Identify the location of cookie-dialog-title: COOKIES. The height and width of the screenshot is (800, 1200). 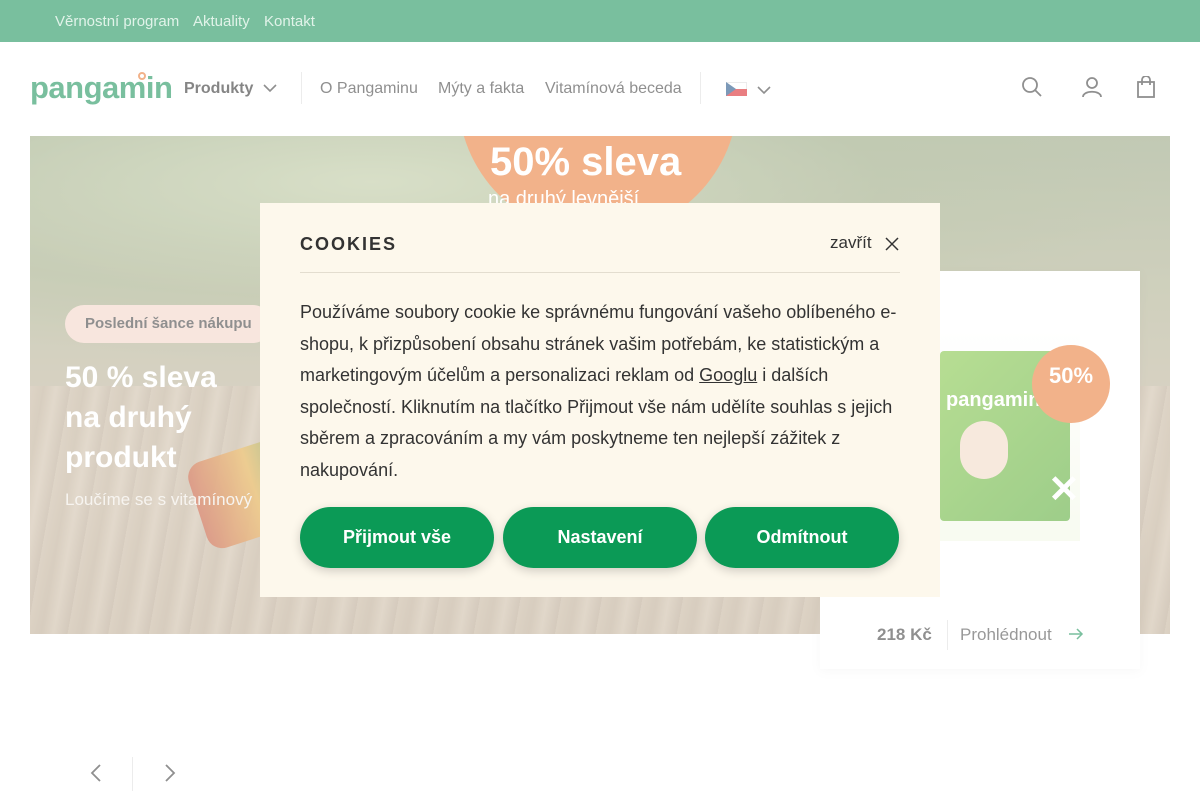
(349, 244).